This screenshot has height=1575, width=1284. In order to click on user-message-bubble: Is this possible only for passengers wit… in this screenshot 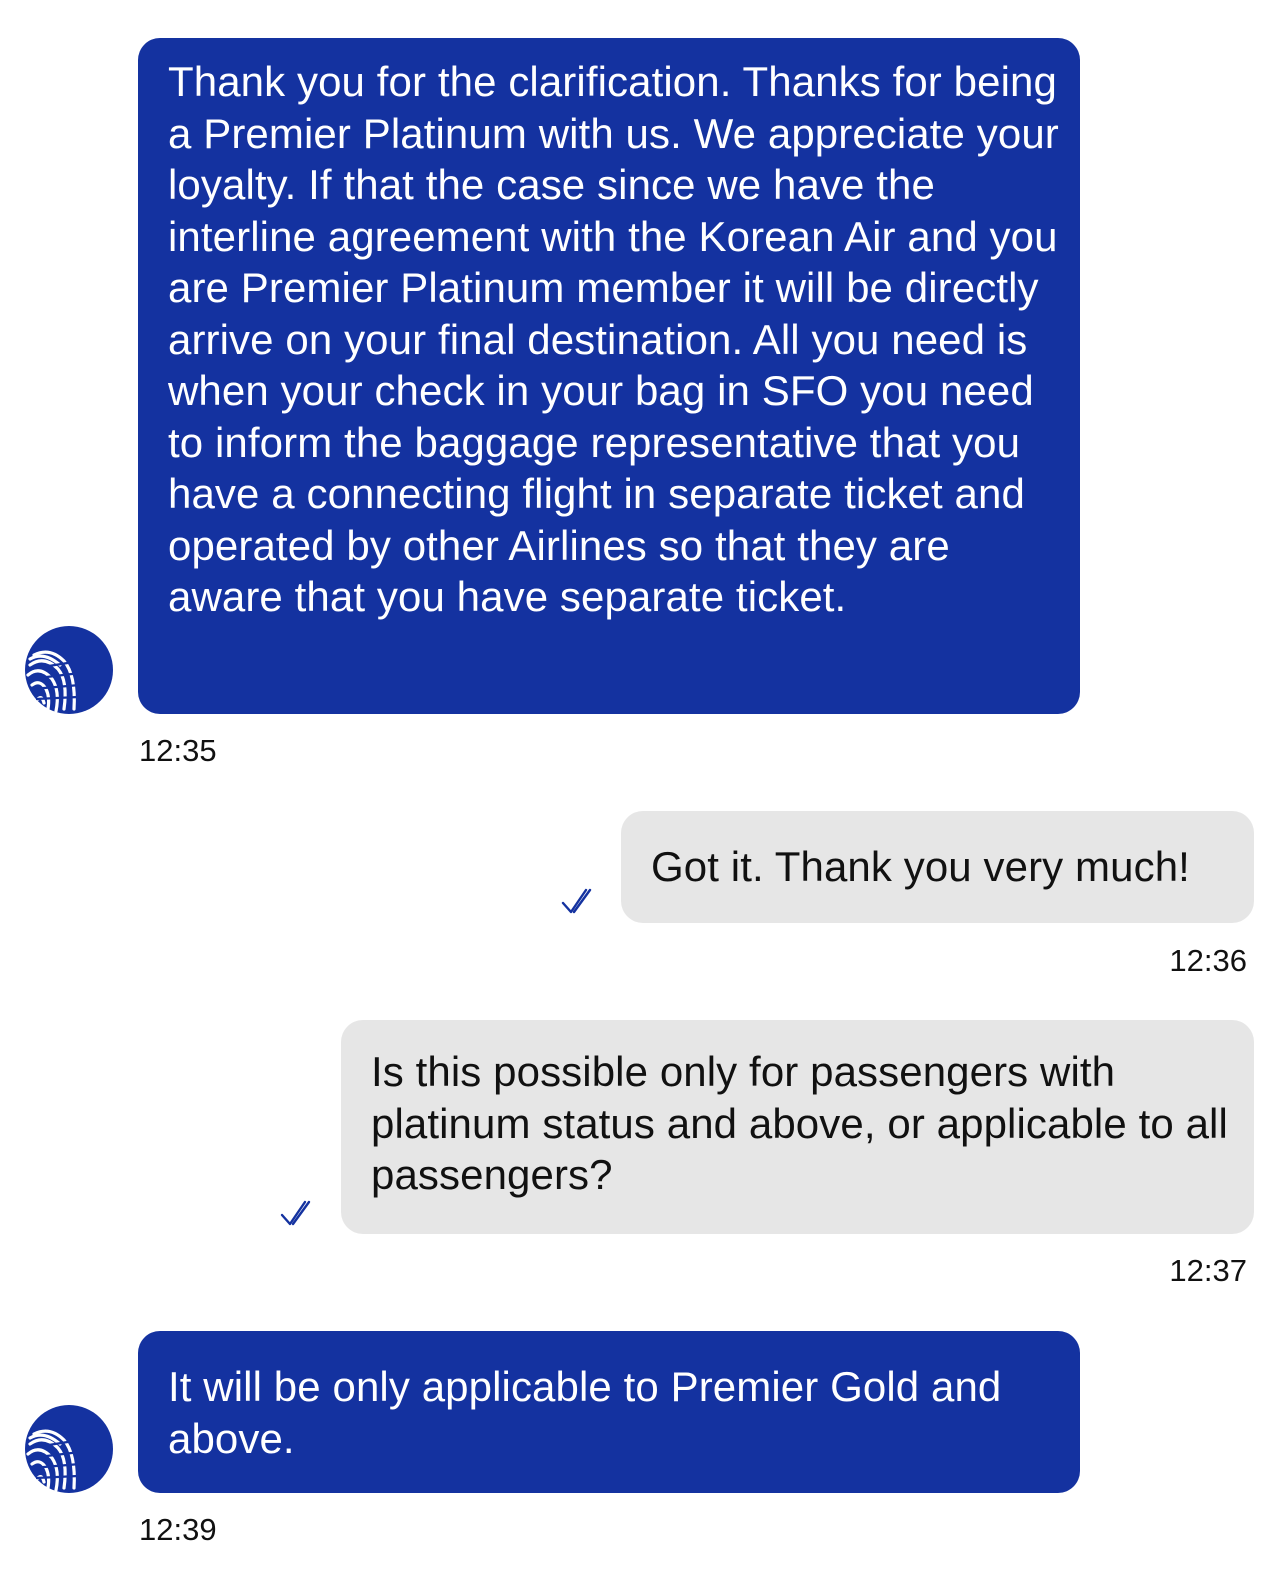, I will do `click(797, 1127)`.